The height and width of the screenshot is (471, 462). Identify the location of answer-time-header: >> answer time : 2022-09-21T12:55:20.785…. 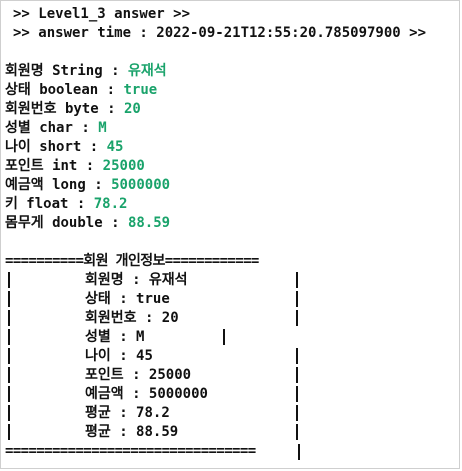
(220, 33).